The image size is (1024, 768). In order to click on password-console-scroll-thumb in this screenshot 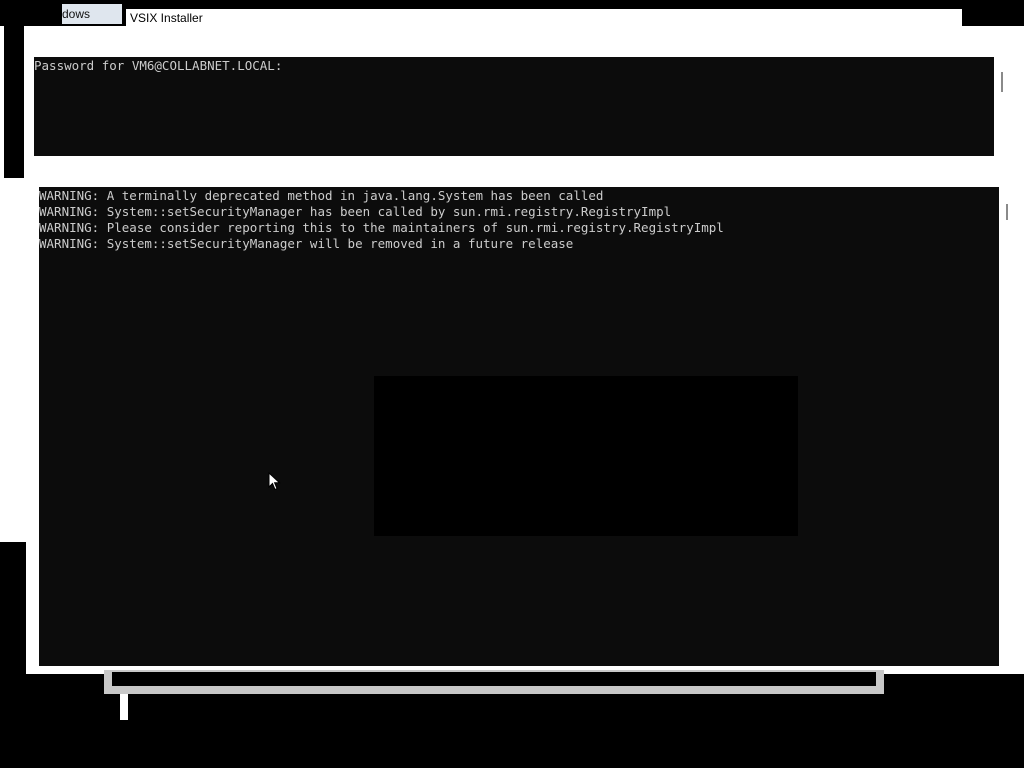, I will do `click(1002, 82)`.